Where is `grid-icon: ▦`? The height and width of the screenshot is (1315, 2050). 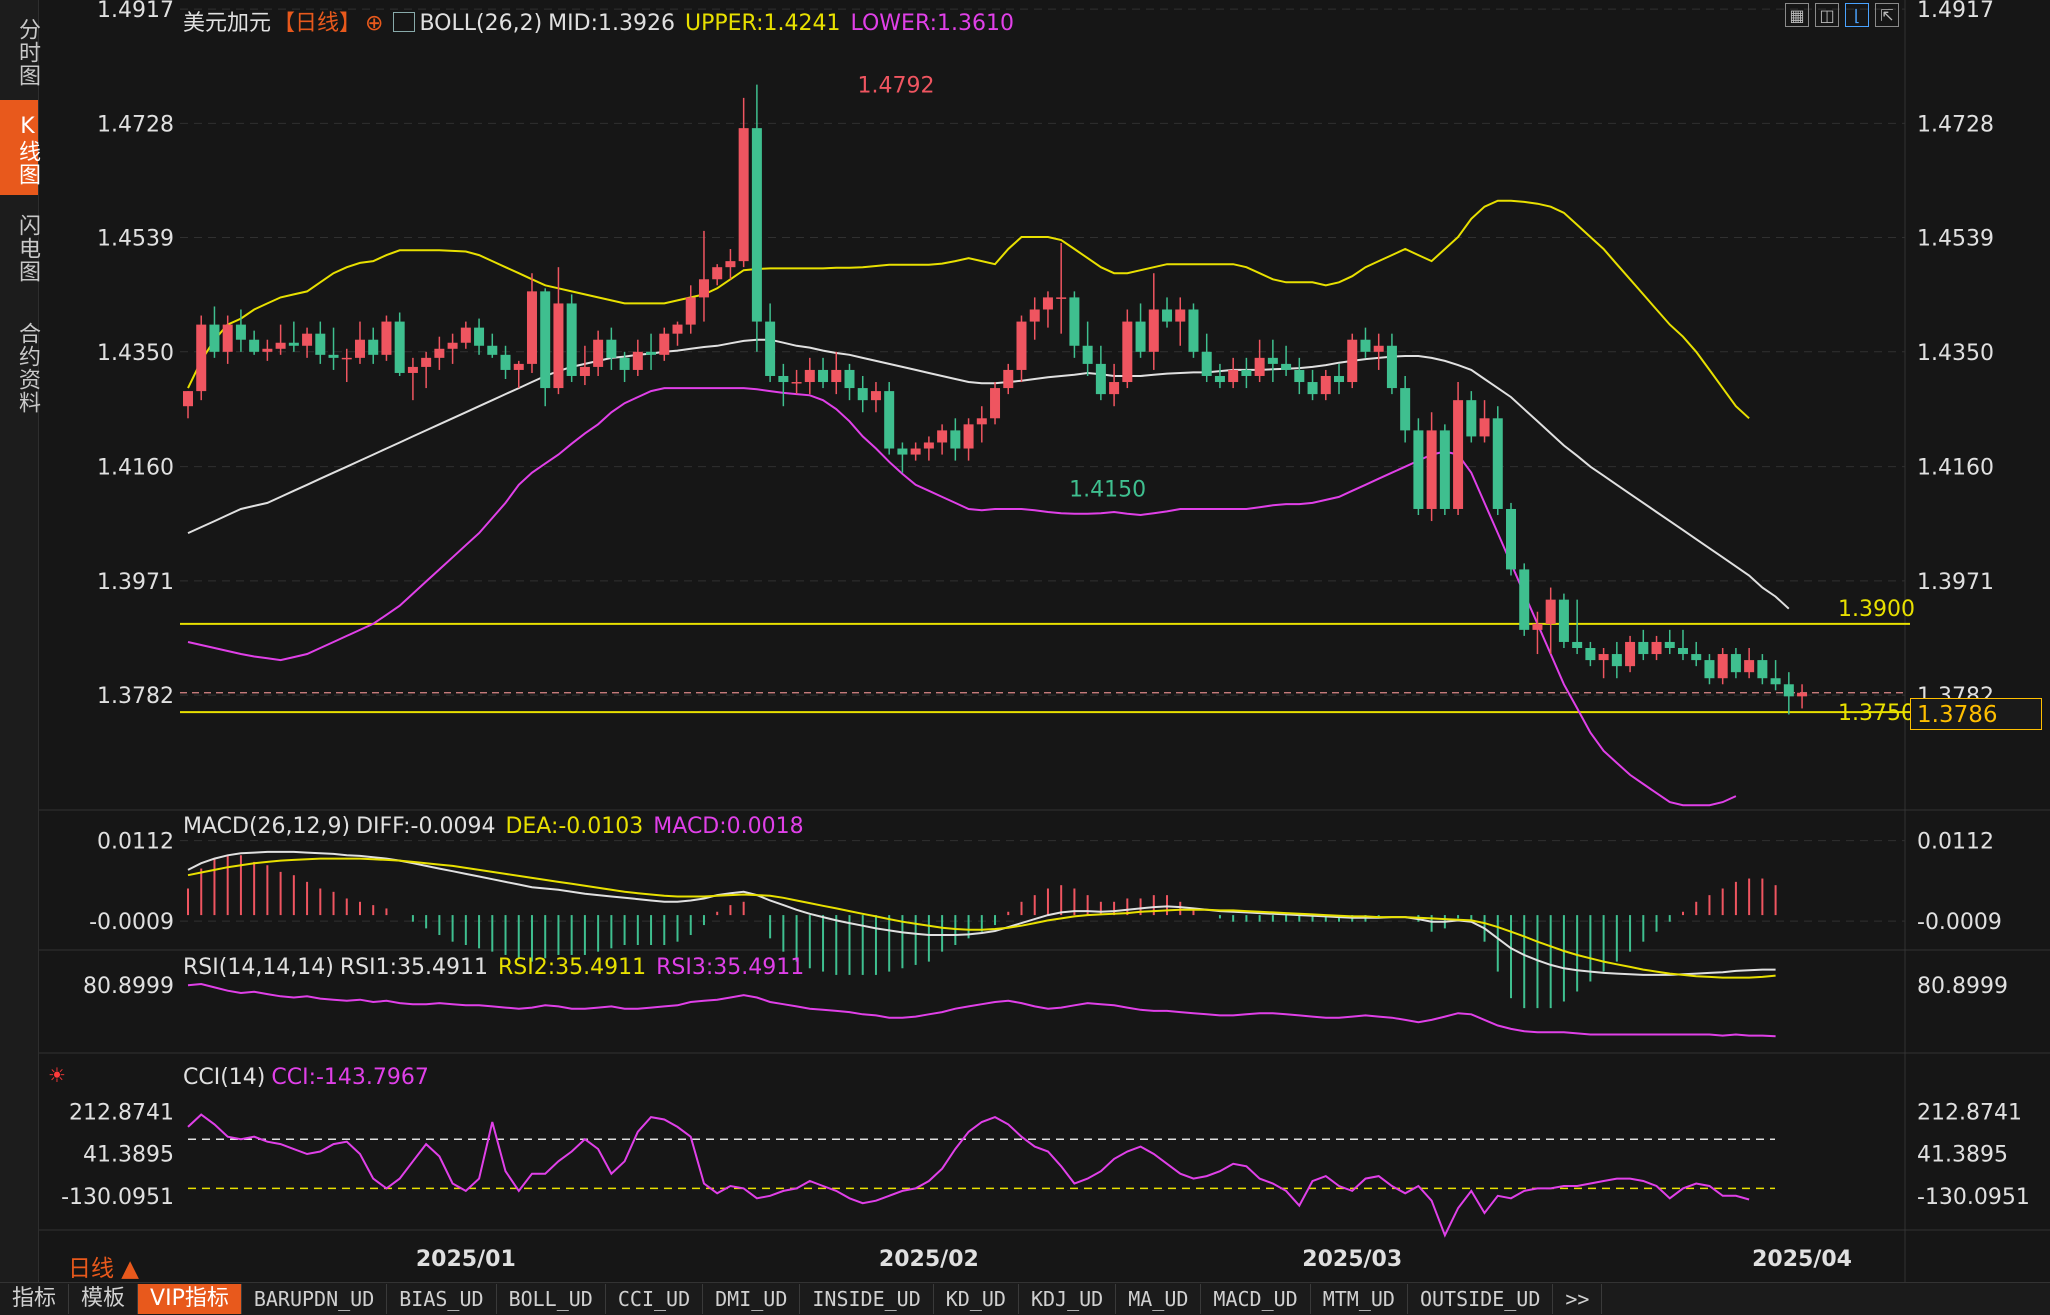
grid-icon: ▦ is located at coordinates (1797, 15).